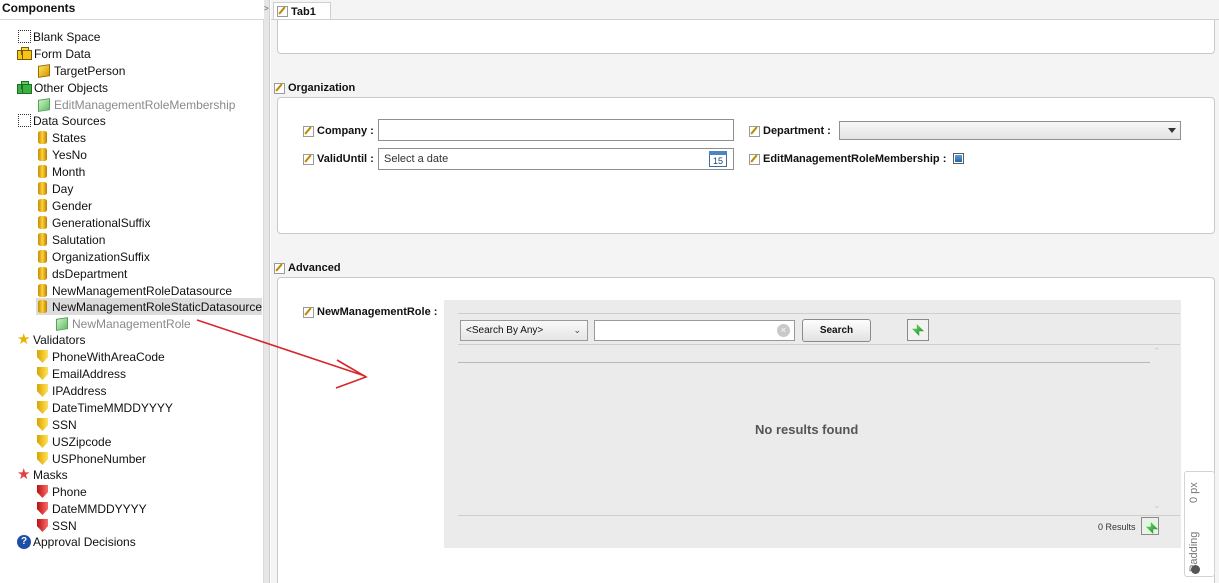 The image size is (1219, 583). I want to click on object-cube-icon, so click(44, 104).